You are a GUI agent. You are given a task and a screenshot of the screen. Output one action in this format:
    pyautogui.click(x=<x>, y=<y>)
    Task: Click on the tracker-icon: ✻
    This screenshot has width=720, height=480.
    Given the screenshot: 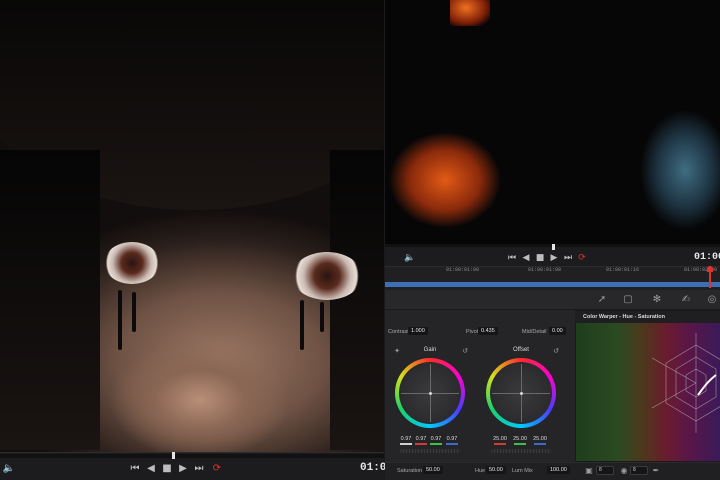 What is the action you would take?
    pyautogui.click(x=657, y=300)
    